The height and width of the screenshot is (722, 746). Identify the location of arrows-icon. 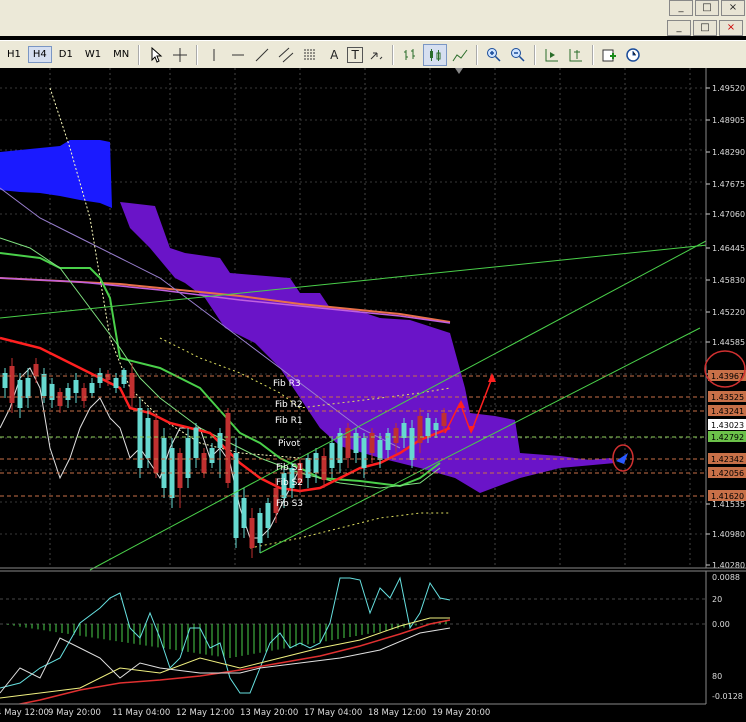
(376, 55).